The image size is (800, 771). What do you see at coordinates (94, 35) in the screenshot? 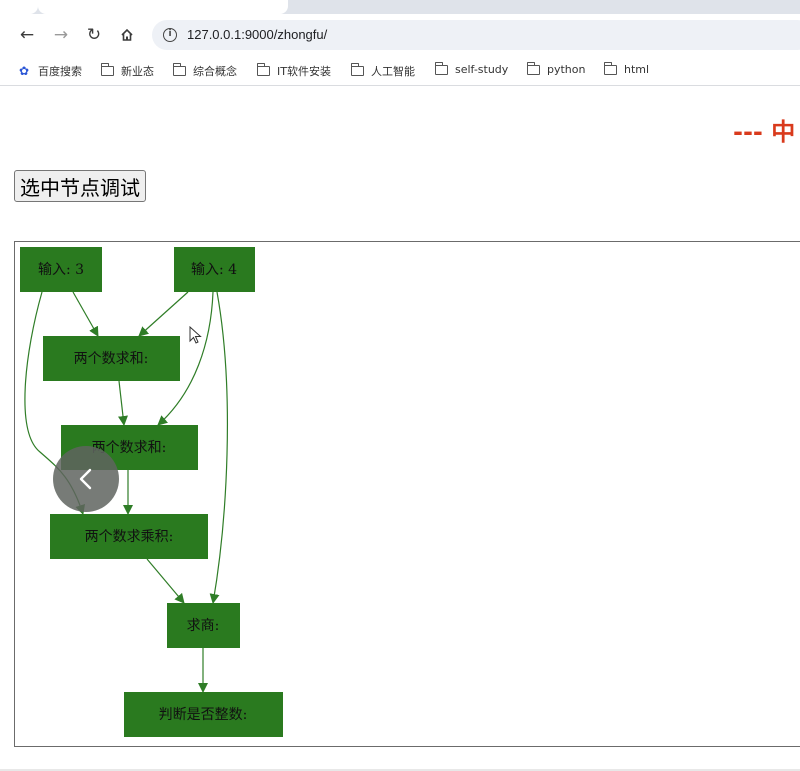
I see `reload-icon: ↻` at bounding box center [94, 35].